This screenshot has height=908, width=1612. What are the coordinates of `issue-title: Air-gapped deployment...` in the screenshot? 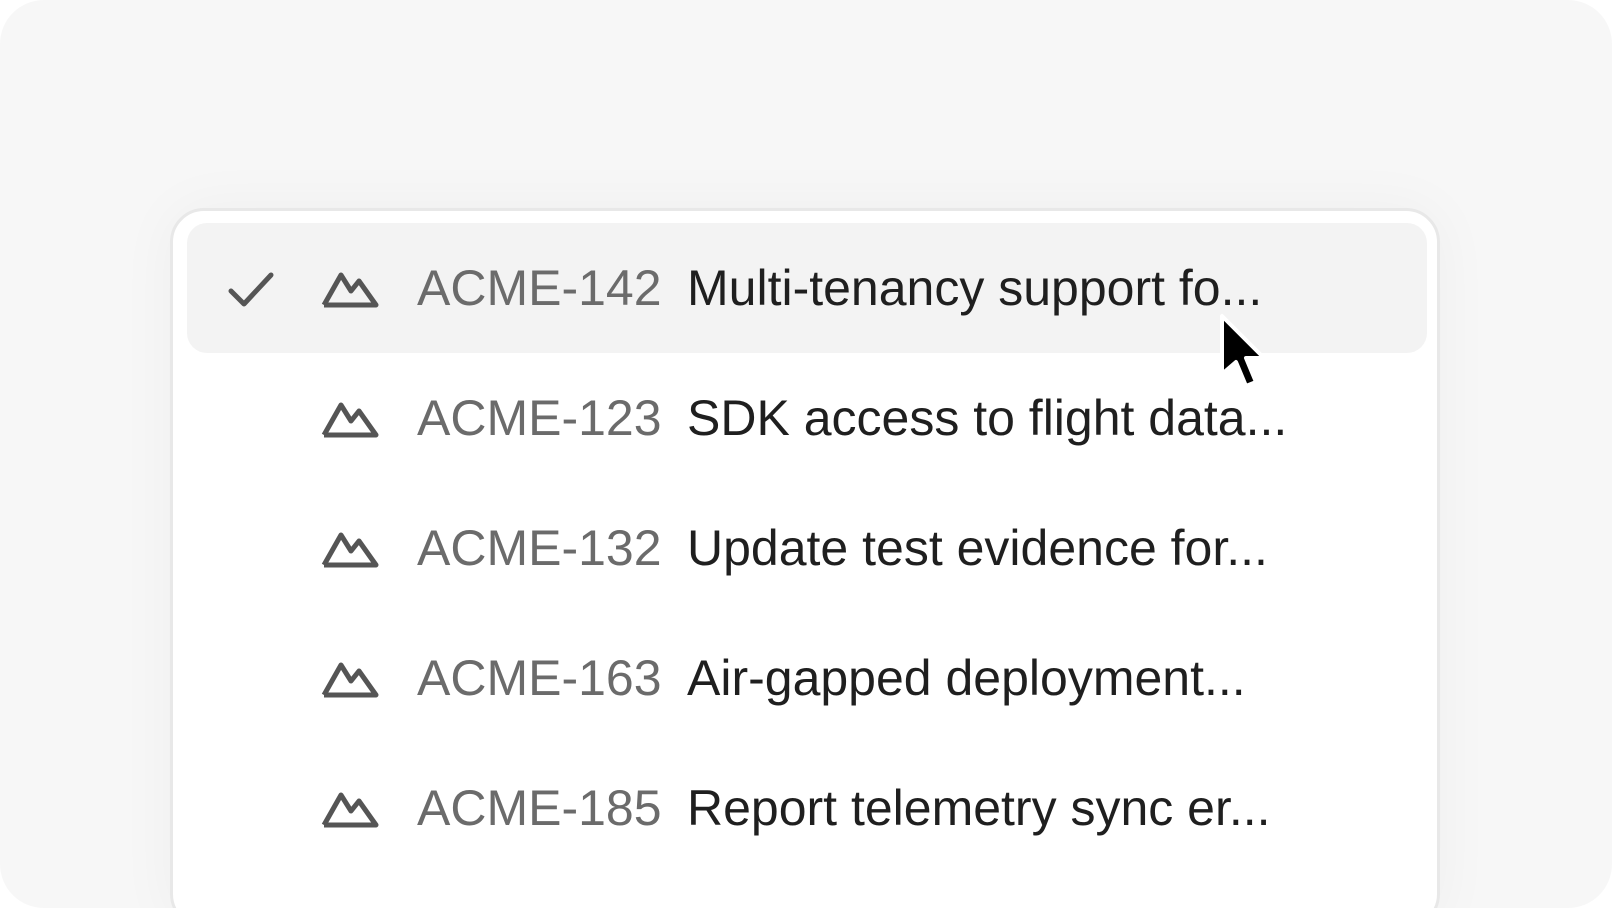 It's located at (966, 678).